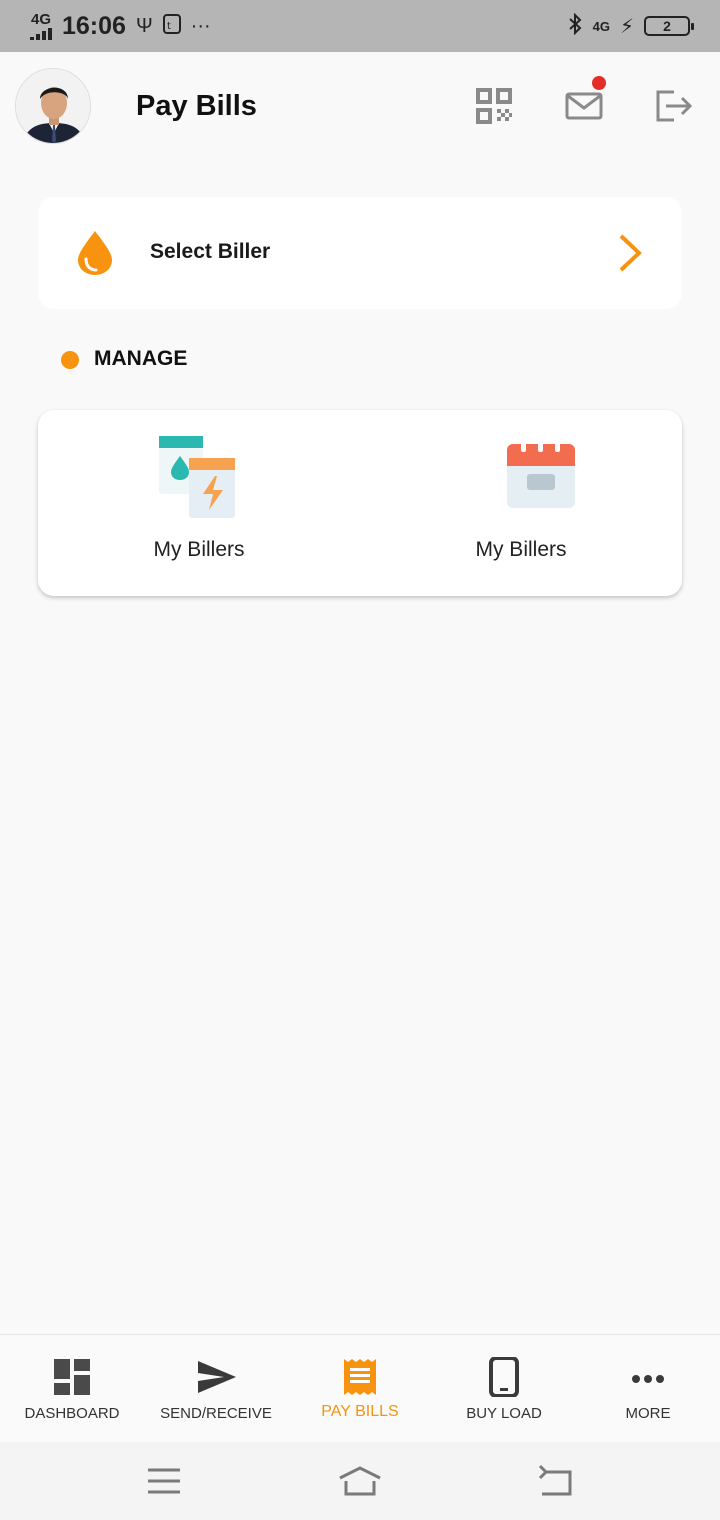  What do you see at coordinates (504, 1413) in the screenshot?
I see `nav-label: BUY LOAD` at bounding box center [504, 1413].